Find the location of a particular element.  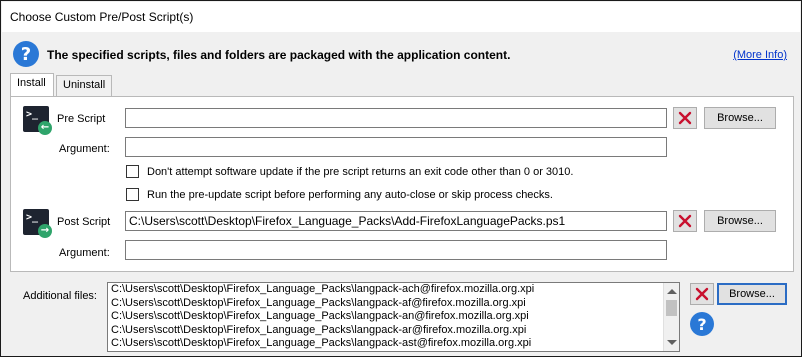

option-run-before-checks-checkbox is located at coordinates (132, 194).